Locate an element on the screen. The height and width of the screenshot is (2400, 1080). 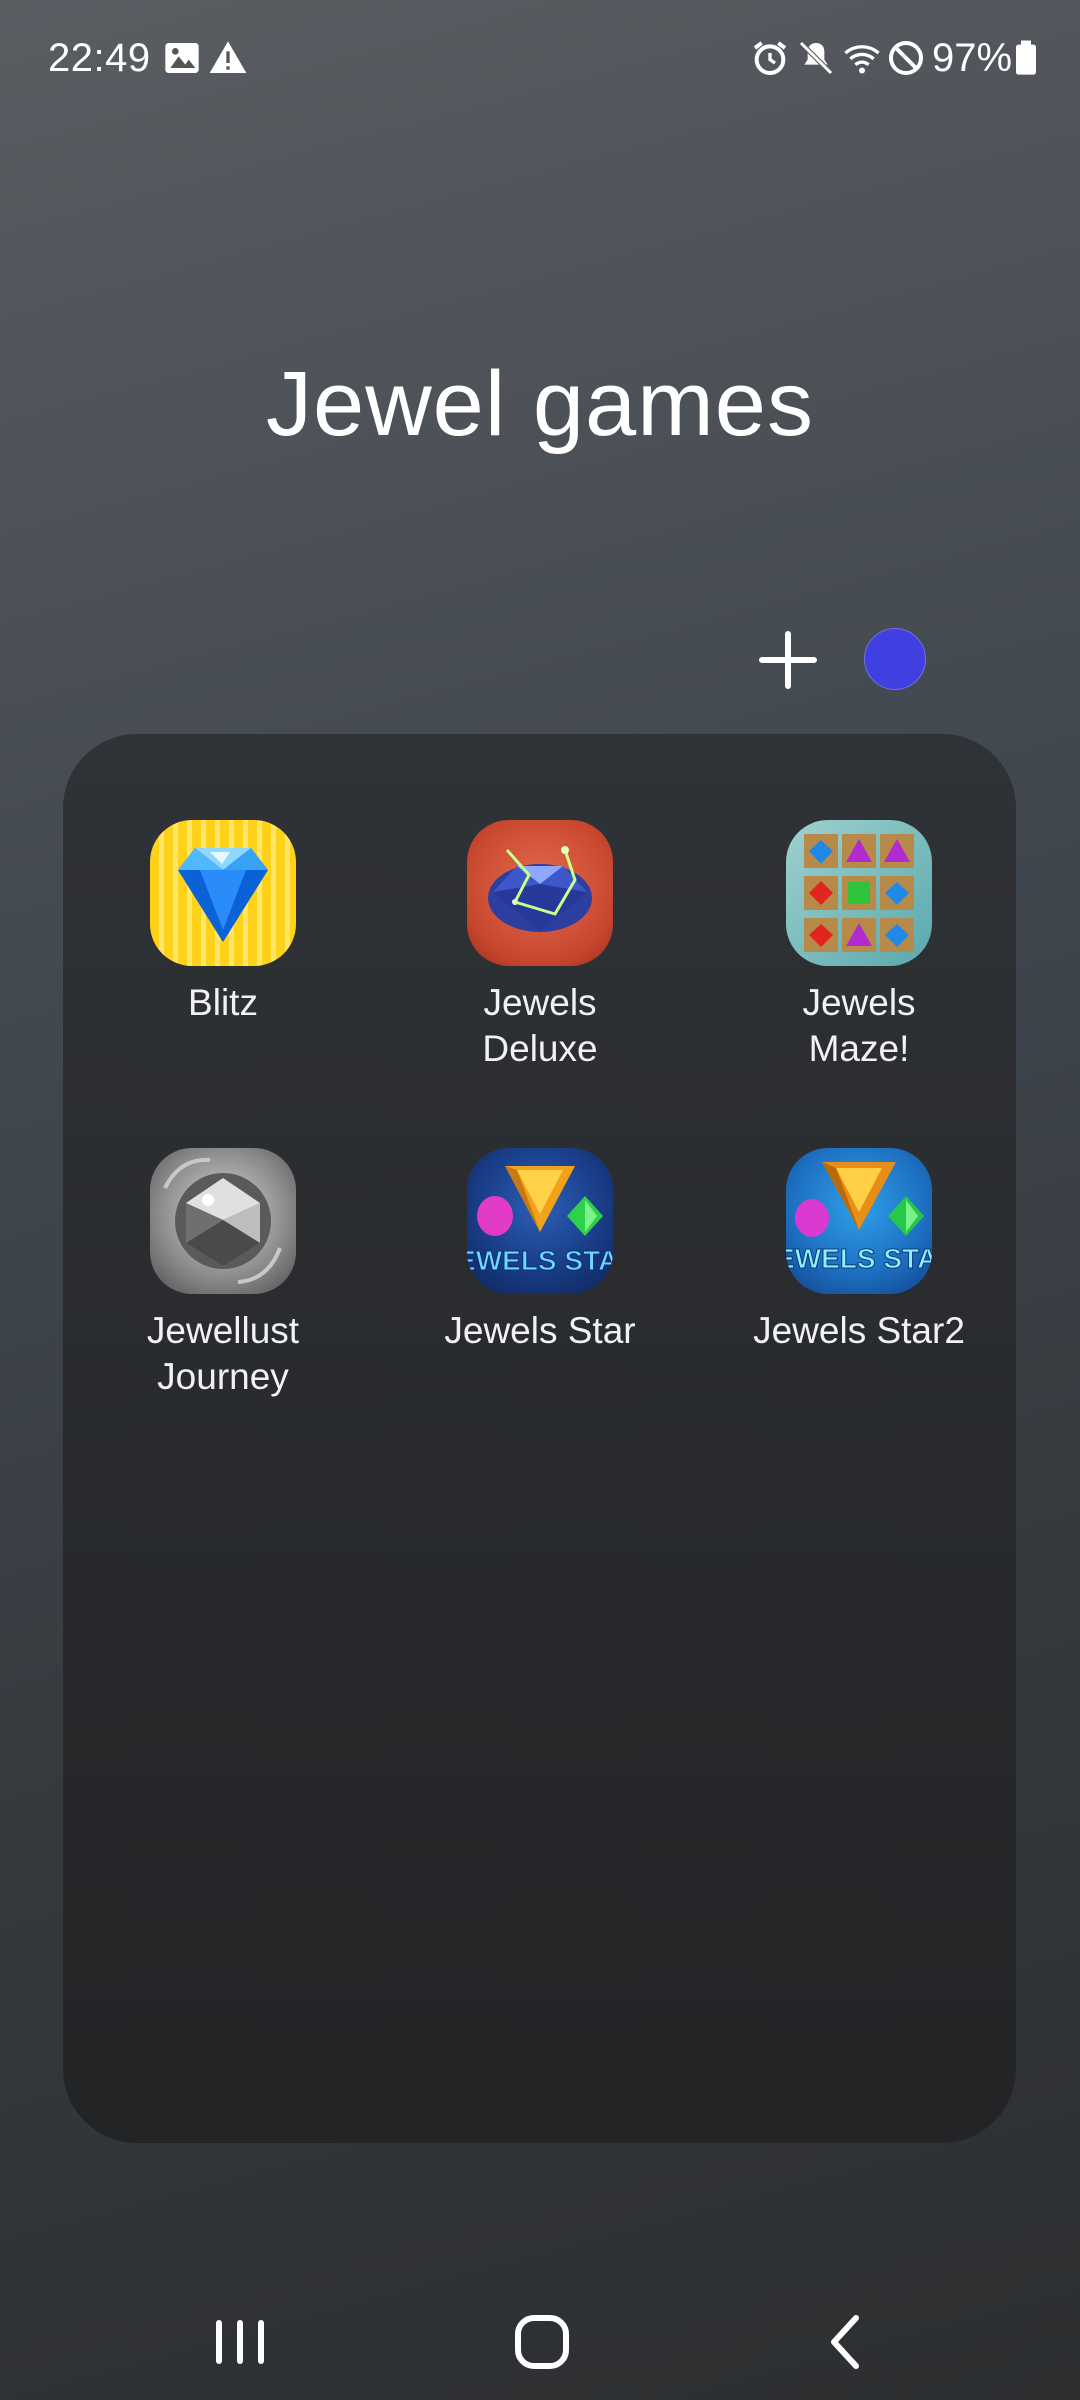
add-apps-button is located at coordinates (788, 660).